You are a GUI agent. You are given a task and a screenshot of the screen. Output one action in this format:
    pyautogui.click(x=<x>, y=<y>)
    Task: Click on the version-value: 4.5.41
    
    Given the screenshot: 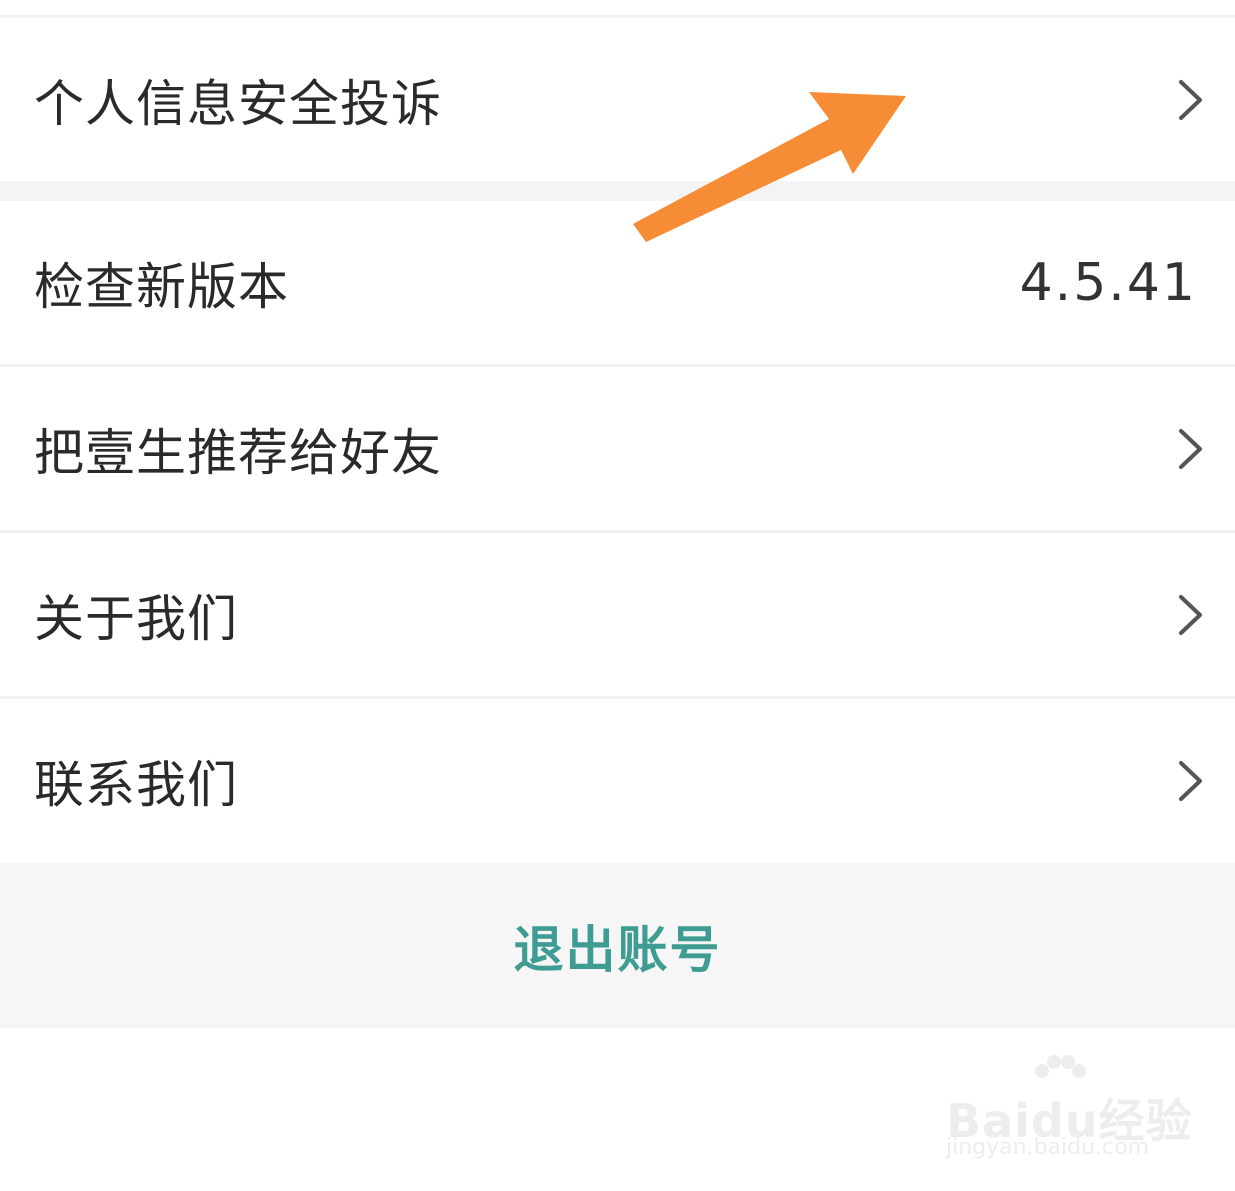 What is the action you would take?
    pyautogui.click(x=1108, y=282)
    